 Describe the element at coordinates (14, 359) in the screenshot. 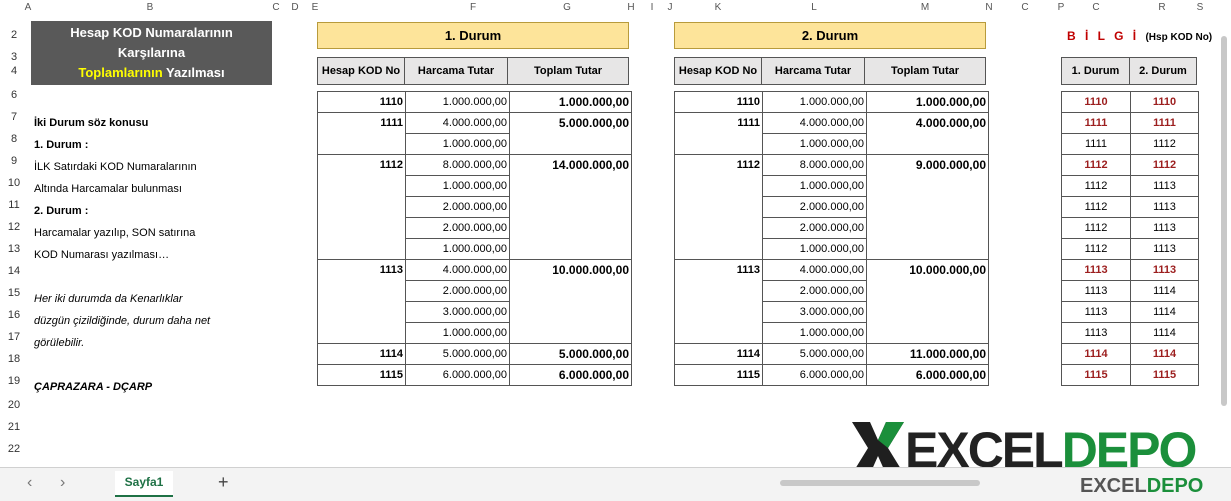

I see `row-number: 18` at that location.